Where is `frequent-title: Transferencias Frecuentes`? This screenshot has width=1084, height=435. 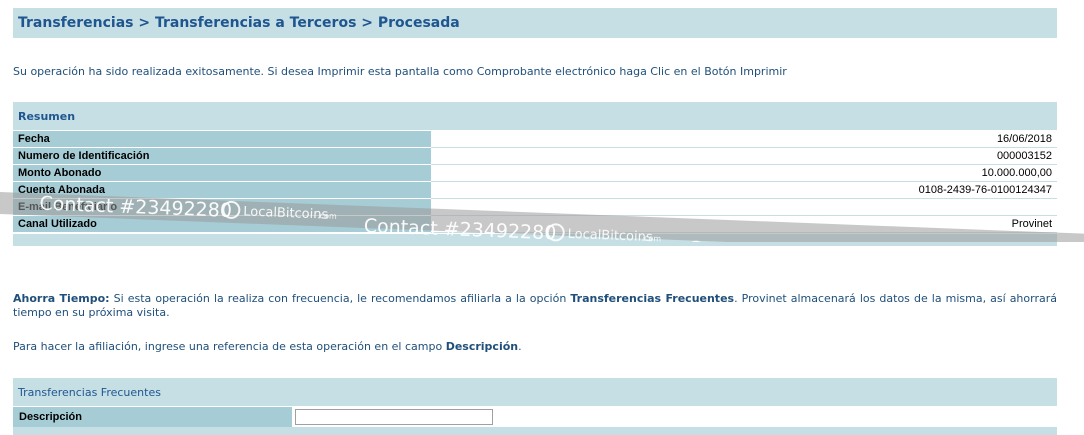 frequent-title: Transferencias Frecuentes is located at coordinates (89, 392).